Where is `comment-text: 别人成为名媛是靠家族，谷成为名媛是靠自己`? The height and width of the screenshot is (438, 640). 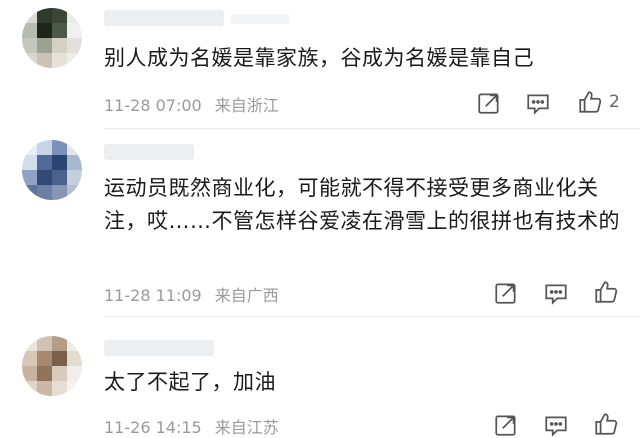
comment-text: 别人成为名媛是靠家族，谷成为名媛是靠自己 is located at coordinates (319, 58).